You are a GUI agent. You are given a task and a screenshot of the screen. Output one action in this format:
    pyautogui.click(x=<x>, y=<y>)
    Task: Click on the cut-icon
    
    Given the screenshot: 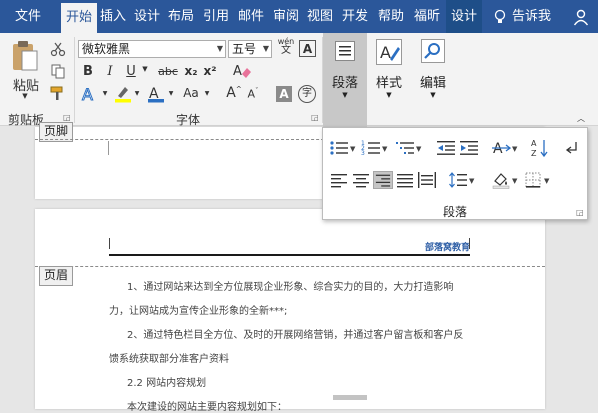 What is the action you would take?
    pyautogui.click(x=58, y=49)
    